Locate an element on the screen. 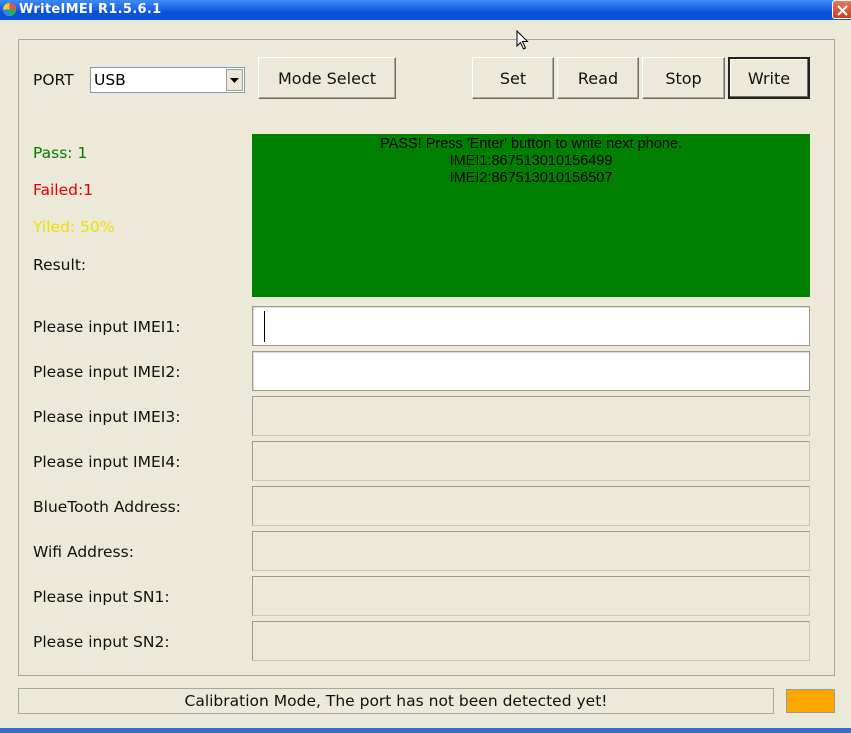 This screenshot has width=851, height=733. bluetooth-input is located at coordinates (531, 506).